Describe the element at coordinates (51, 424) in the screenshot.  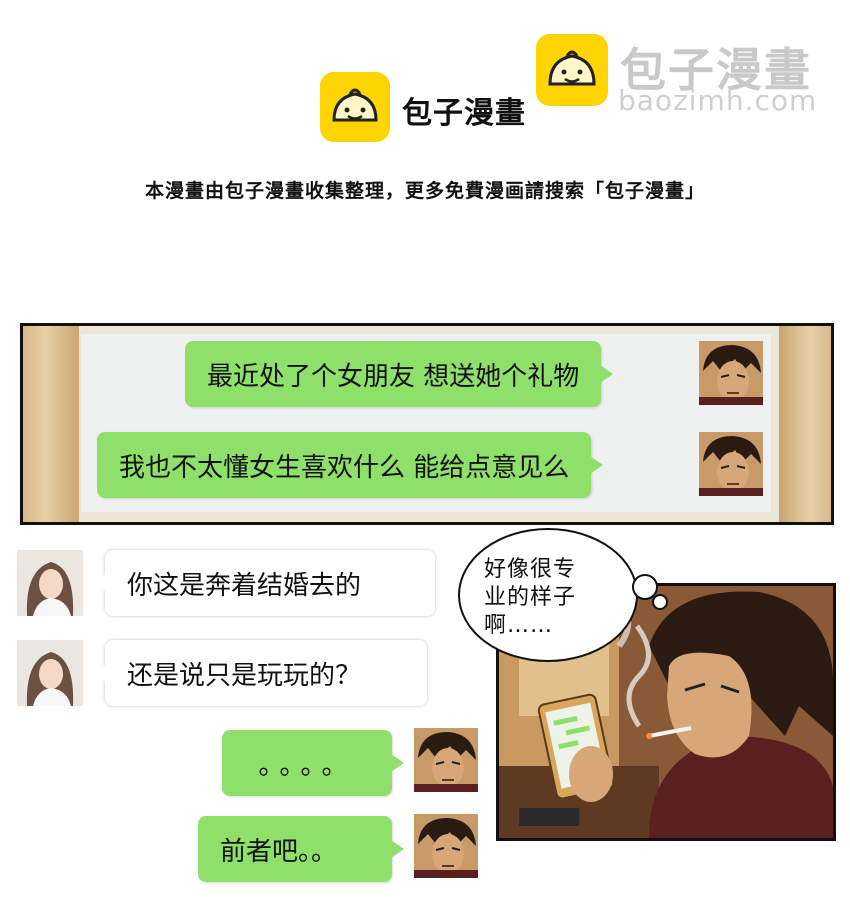
I see `wood-frame-left` at that location.